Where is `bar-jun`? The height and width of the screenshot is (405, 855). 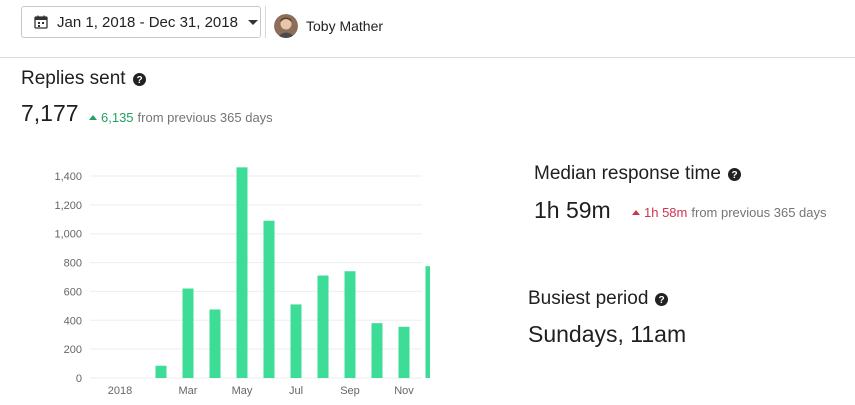
bar-jun is located at coordinates (269, 299).